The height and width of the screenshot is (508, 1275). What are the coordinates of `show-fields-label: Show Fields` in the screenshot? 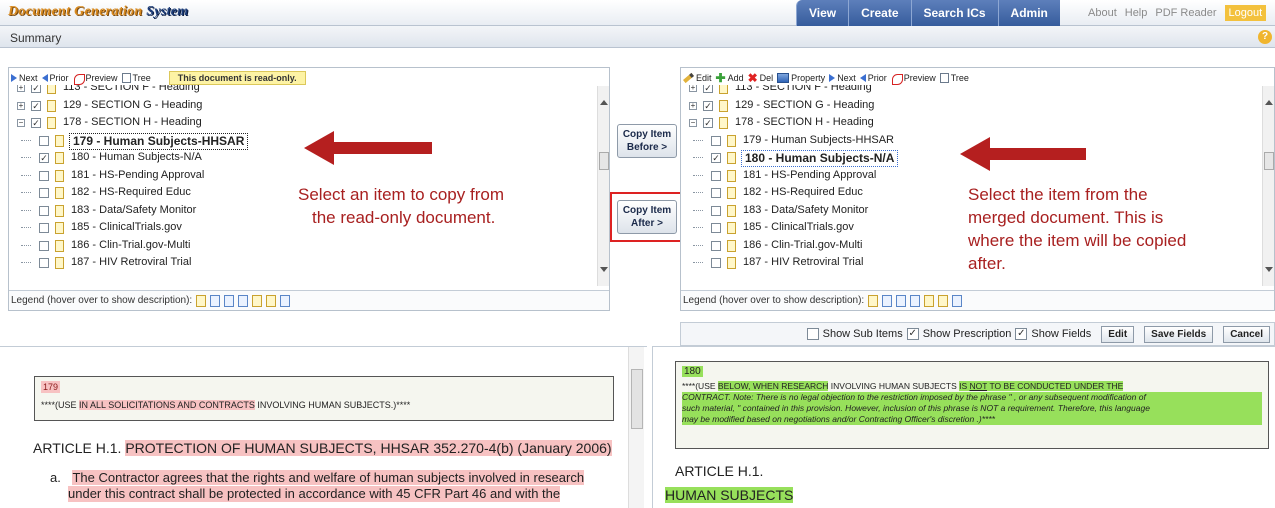 It's located at (1061, 334).